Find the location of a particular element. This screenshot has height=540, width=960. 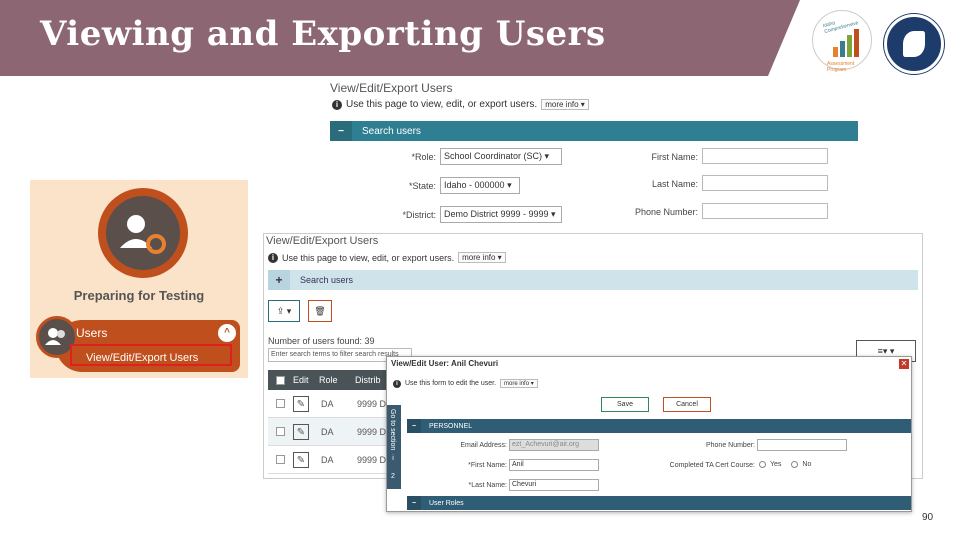

first-name-input is located at coordinates (765, 156).